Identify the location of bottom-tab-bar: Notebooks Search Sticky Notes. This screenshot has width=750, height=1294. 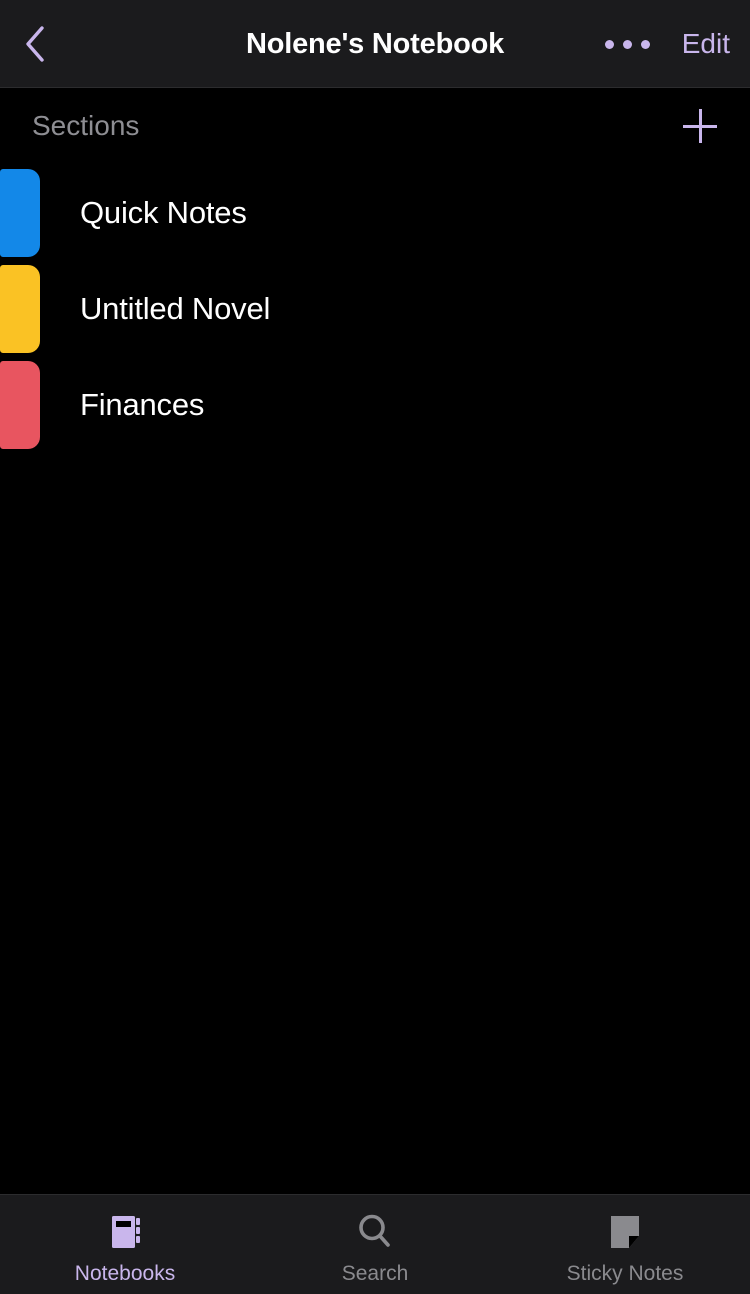
(375, 1244).